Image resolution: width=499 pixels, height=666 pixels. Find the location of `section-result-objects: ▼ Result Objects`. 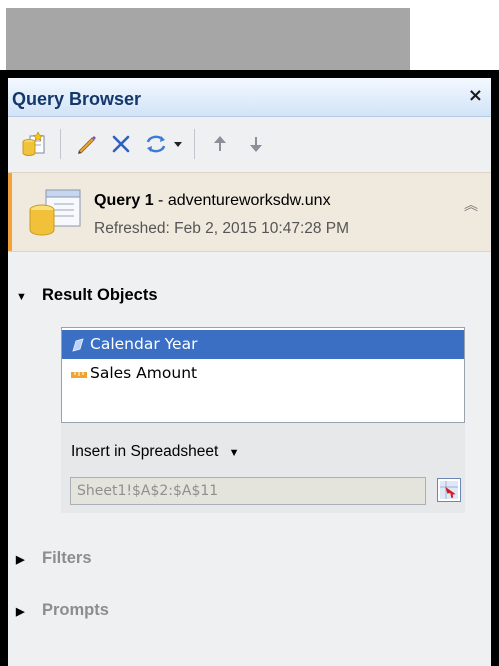

section-result-objects: ▼ Result Objects is located at coordinates (87, 295).